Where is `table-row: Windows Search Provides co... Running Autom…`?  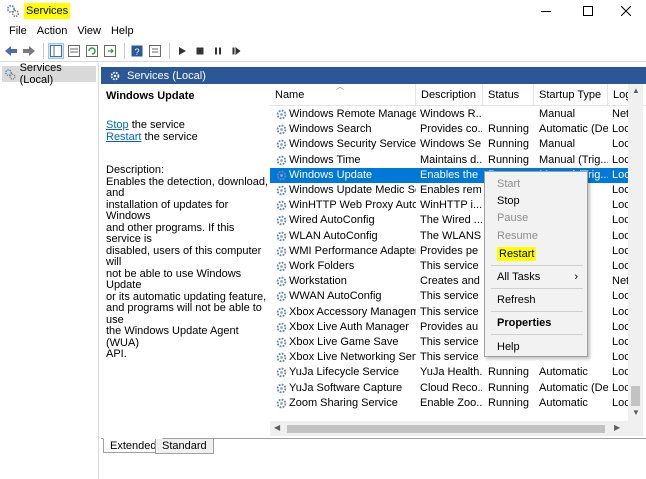 table-row: Windows Search Provides co... Running Autom… is located at coordinates (450, 129).